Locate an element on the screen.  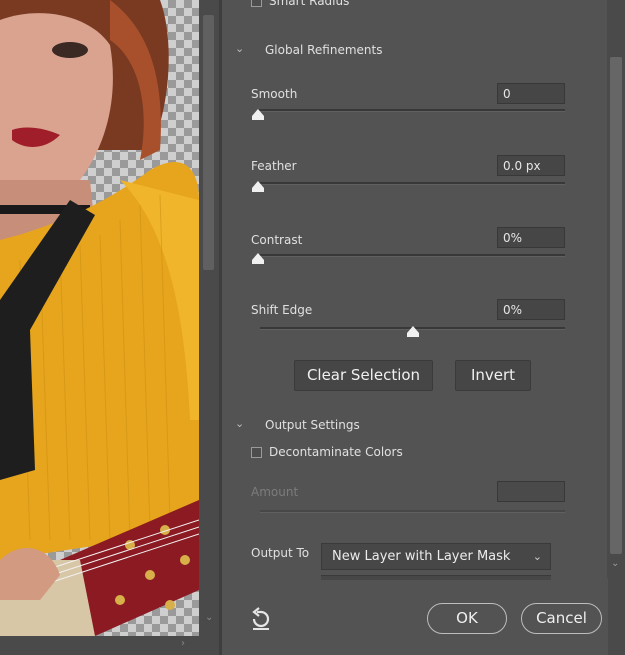
feather-label: Feather is located at coordinates (274, 166).